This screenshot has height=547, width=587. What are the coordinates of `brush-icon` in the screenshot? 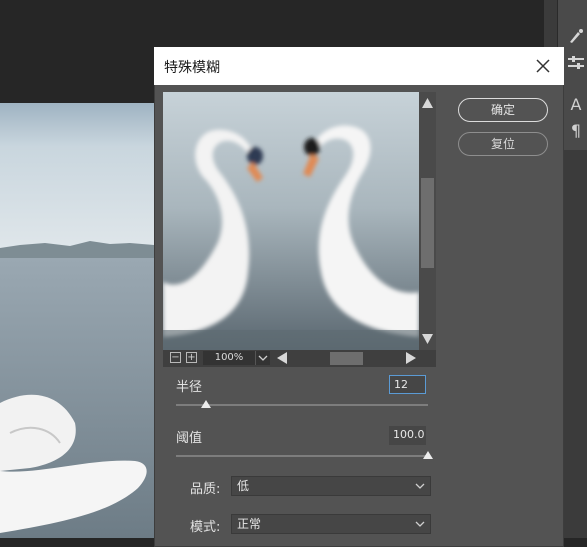 It's located at (576, 36).